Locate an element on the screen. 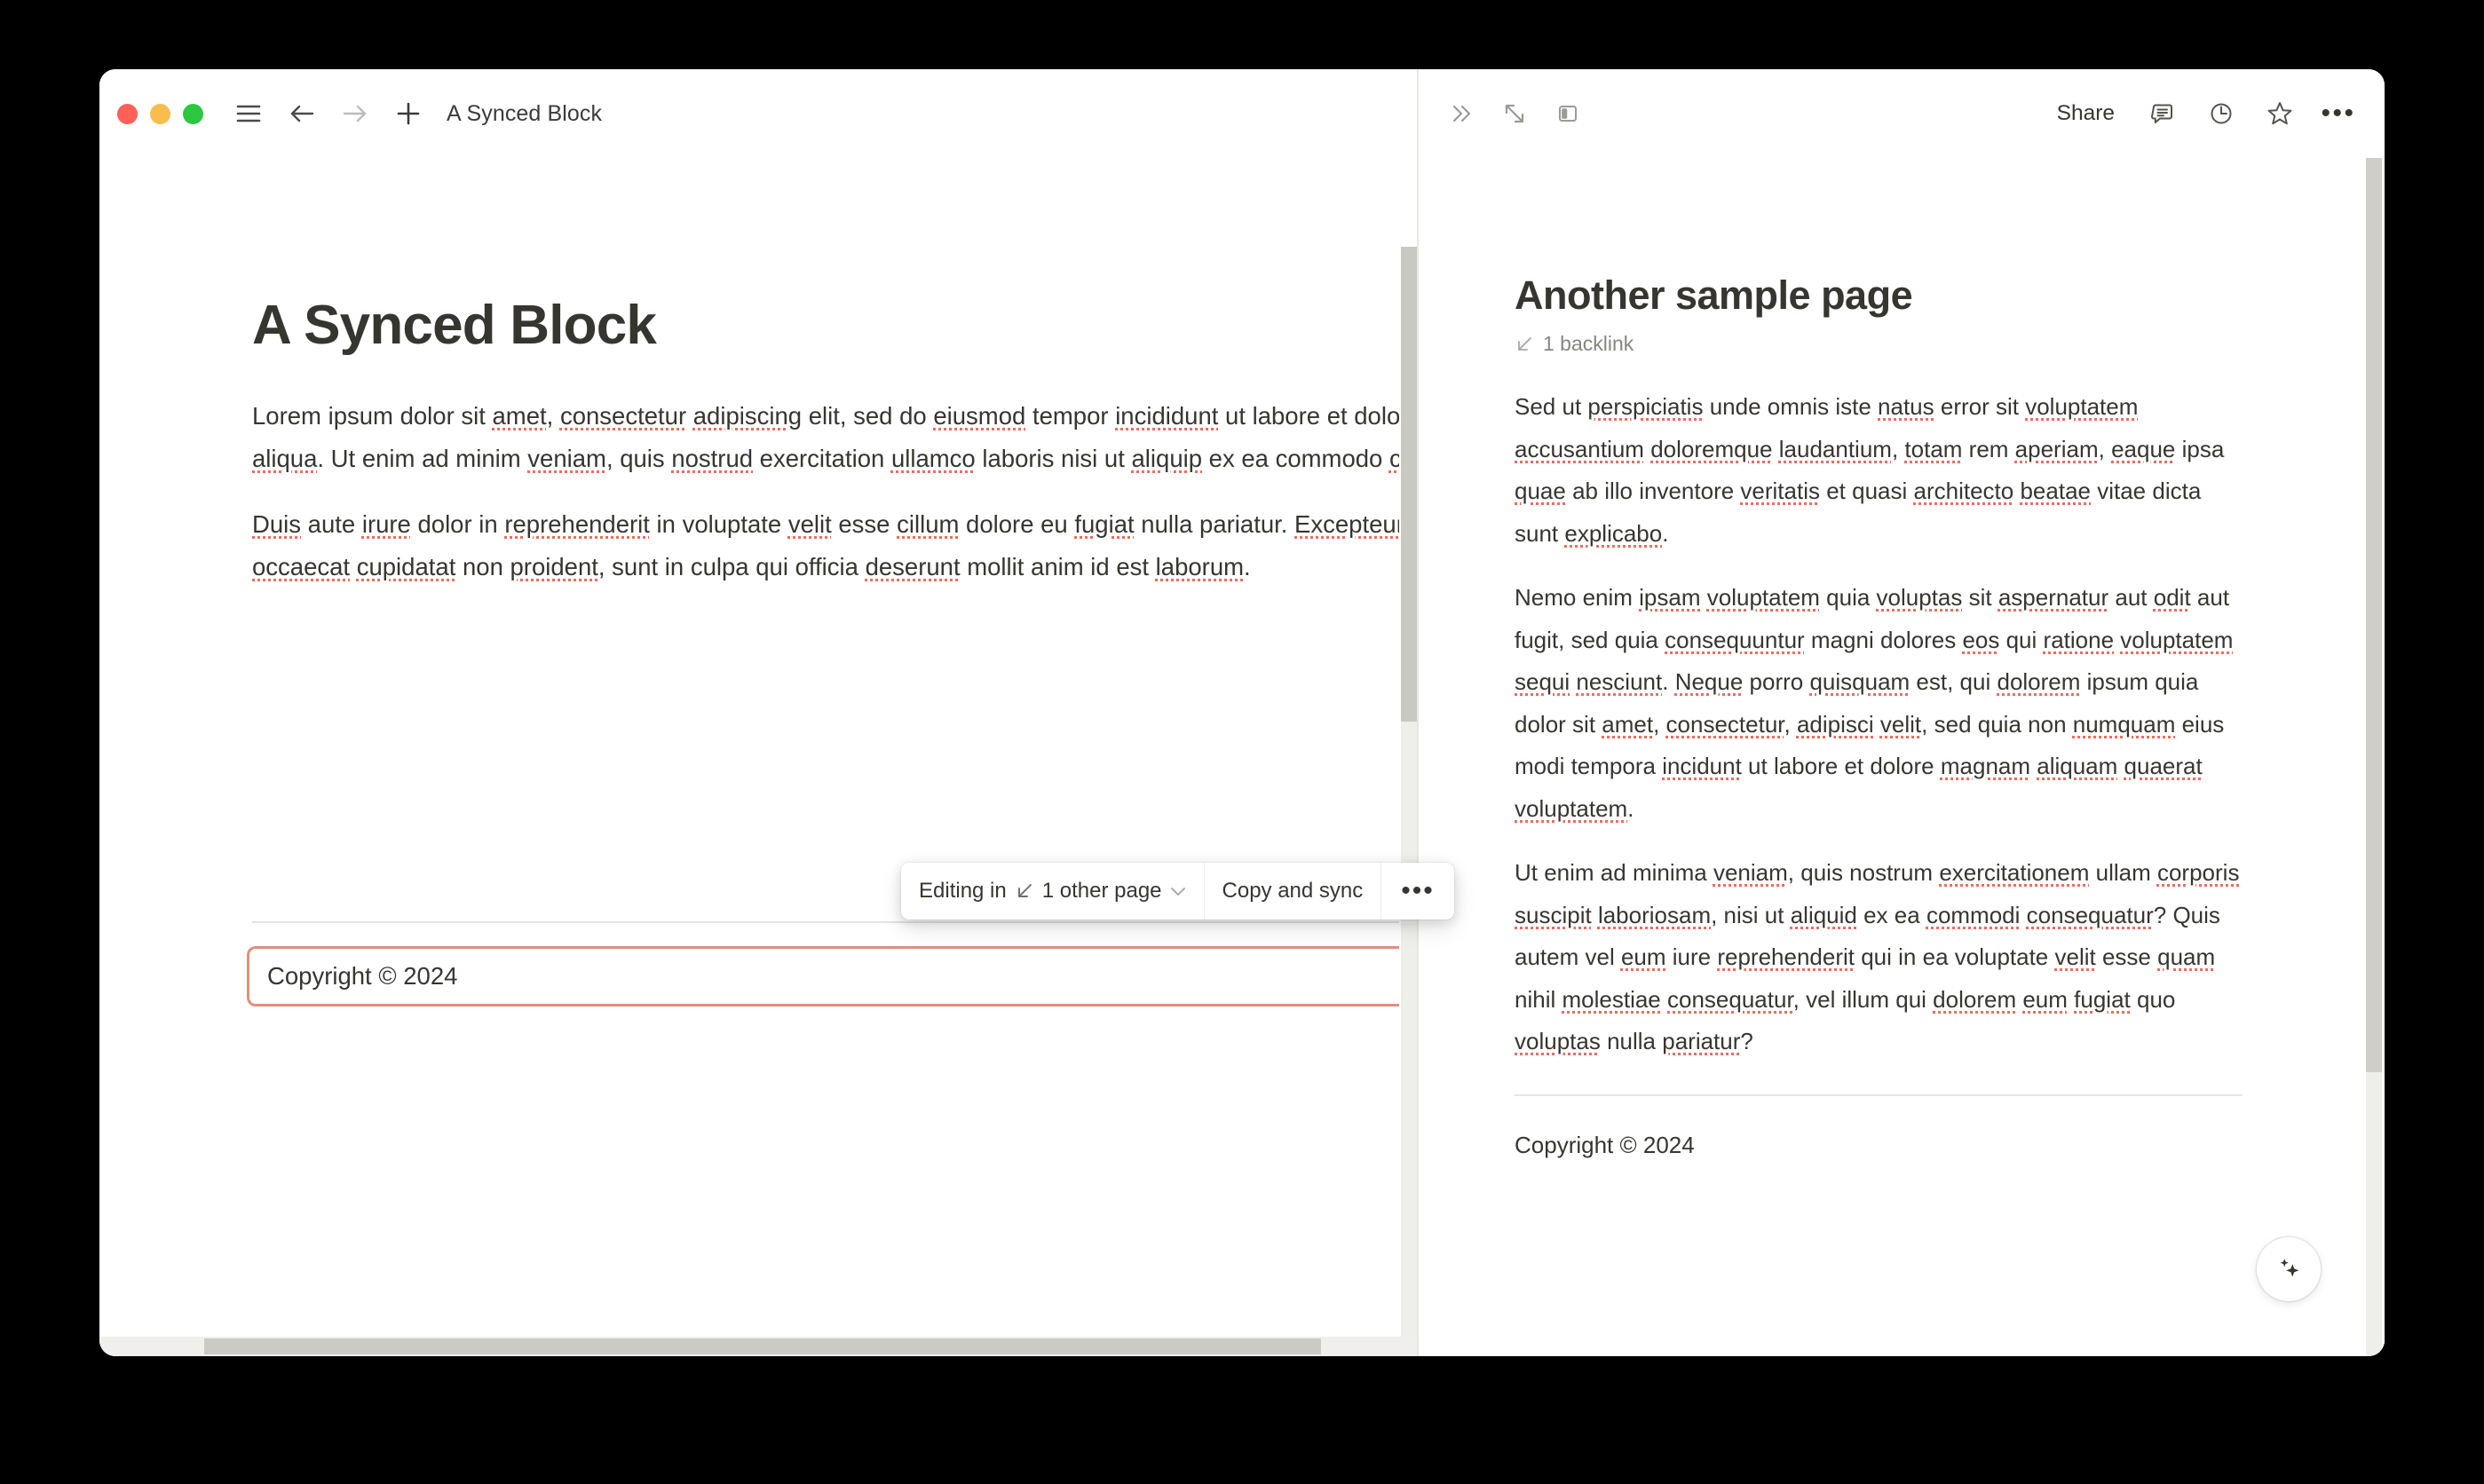 This screenshot has width=2484, height=1484. editing-in-button: Editing in 1 other page is located at coordinates (1053, 892).